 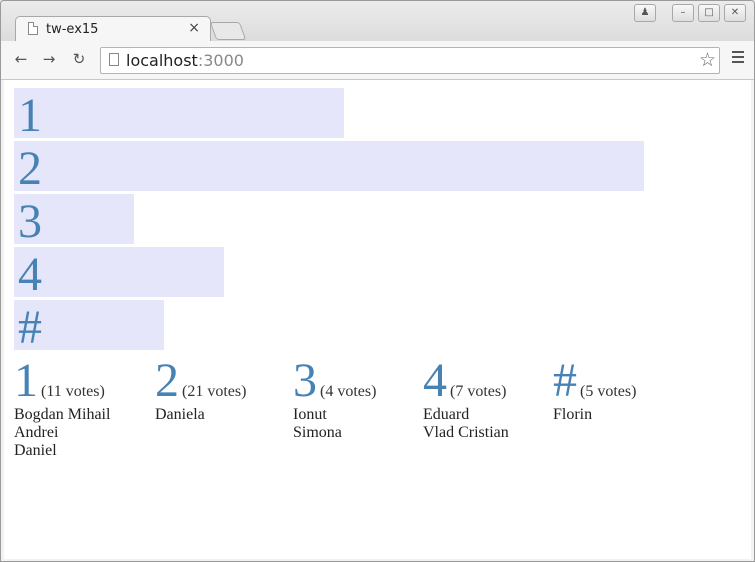 I want to click on result-hash: # (5 votes) Florin, so click(x=595, y=390).